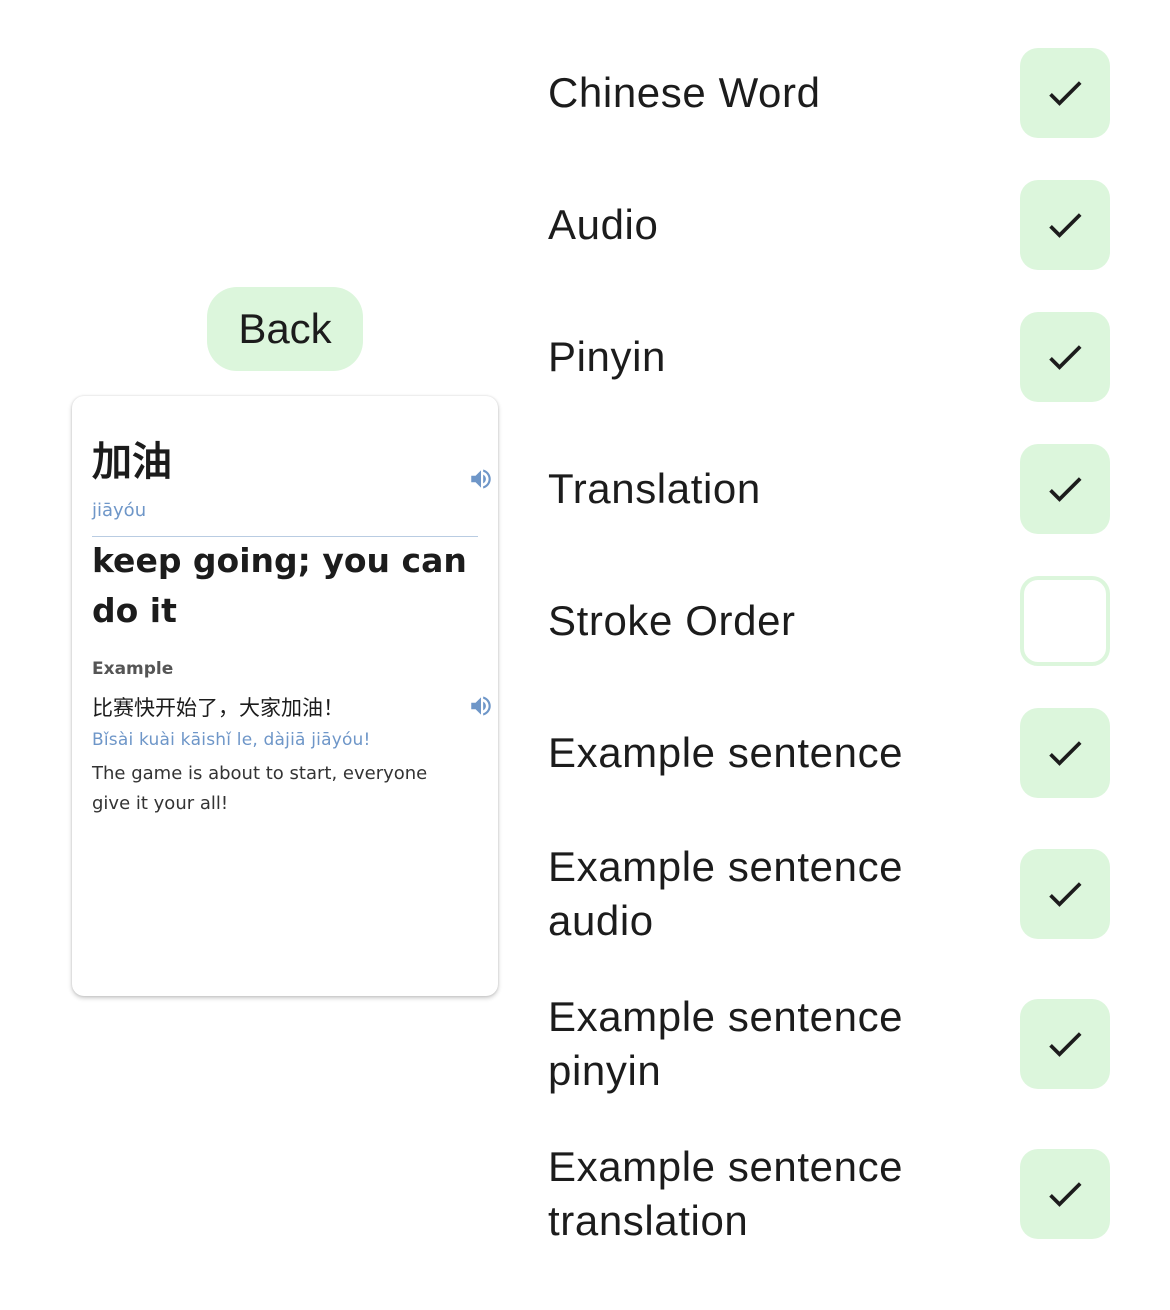  What do you see at coordinates (684, 92) in the screenshot?
I see `option-label-chinese-word: Chinese Word` at bounding box center [684, 92].